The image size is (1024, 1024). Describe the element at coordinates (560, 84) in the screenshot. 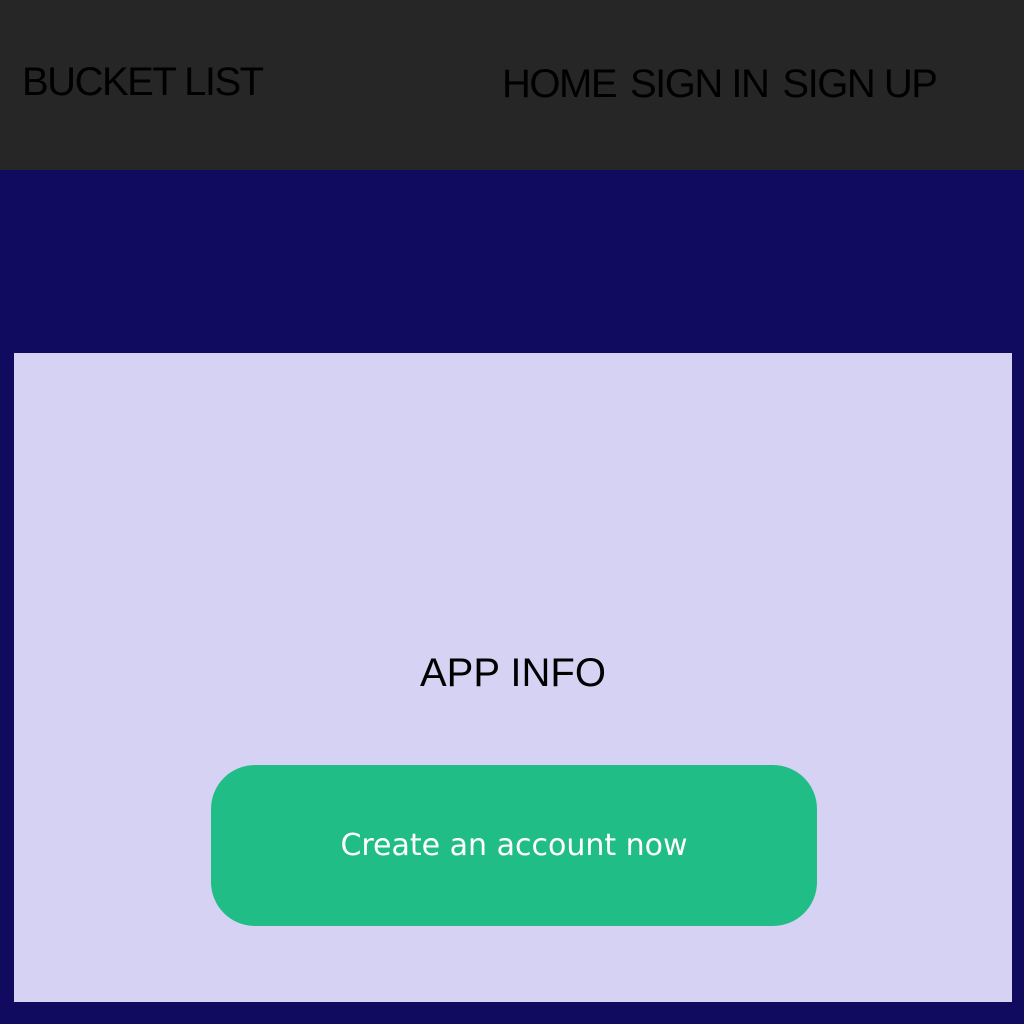

I see `nav-link-home: HOME` at that location.